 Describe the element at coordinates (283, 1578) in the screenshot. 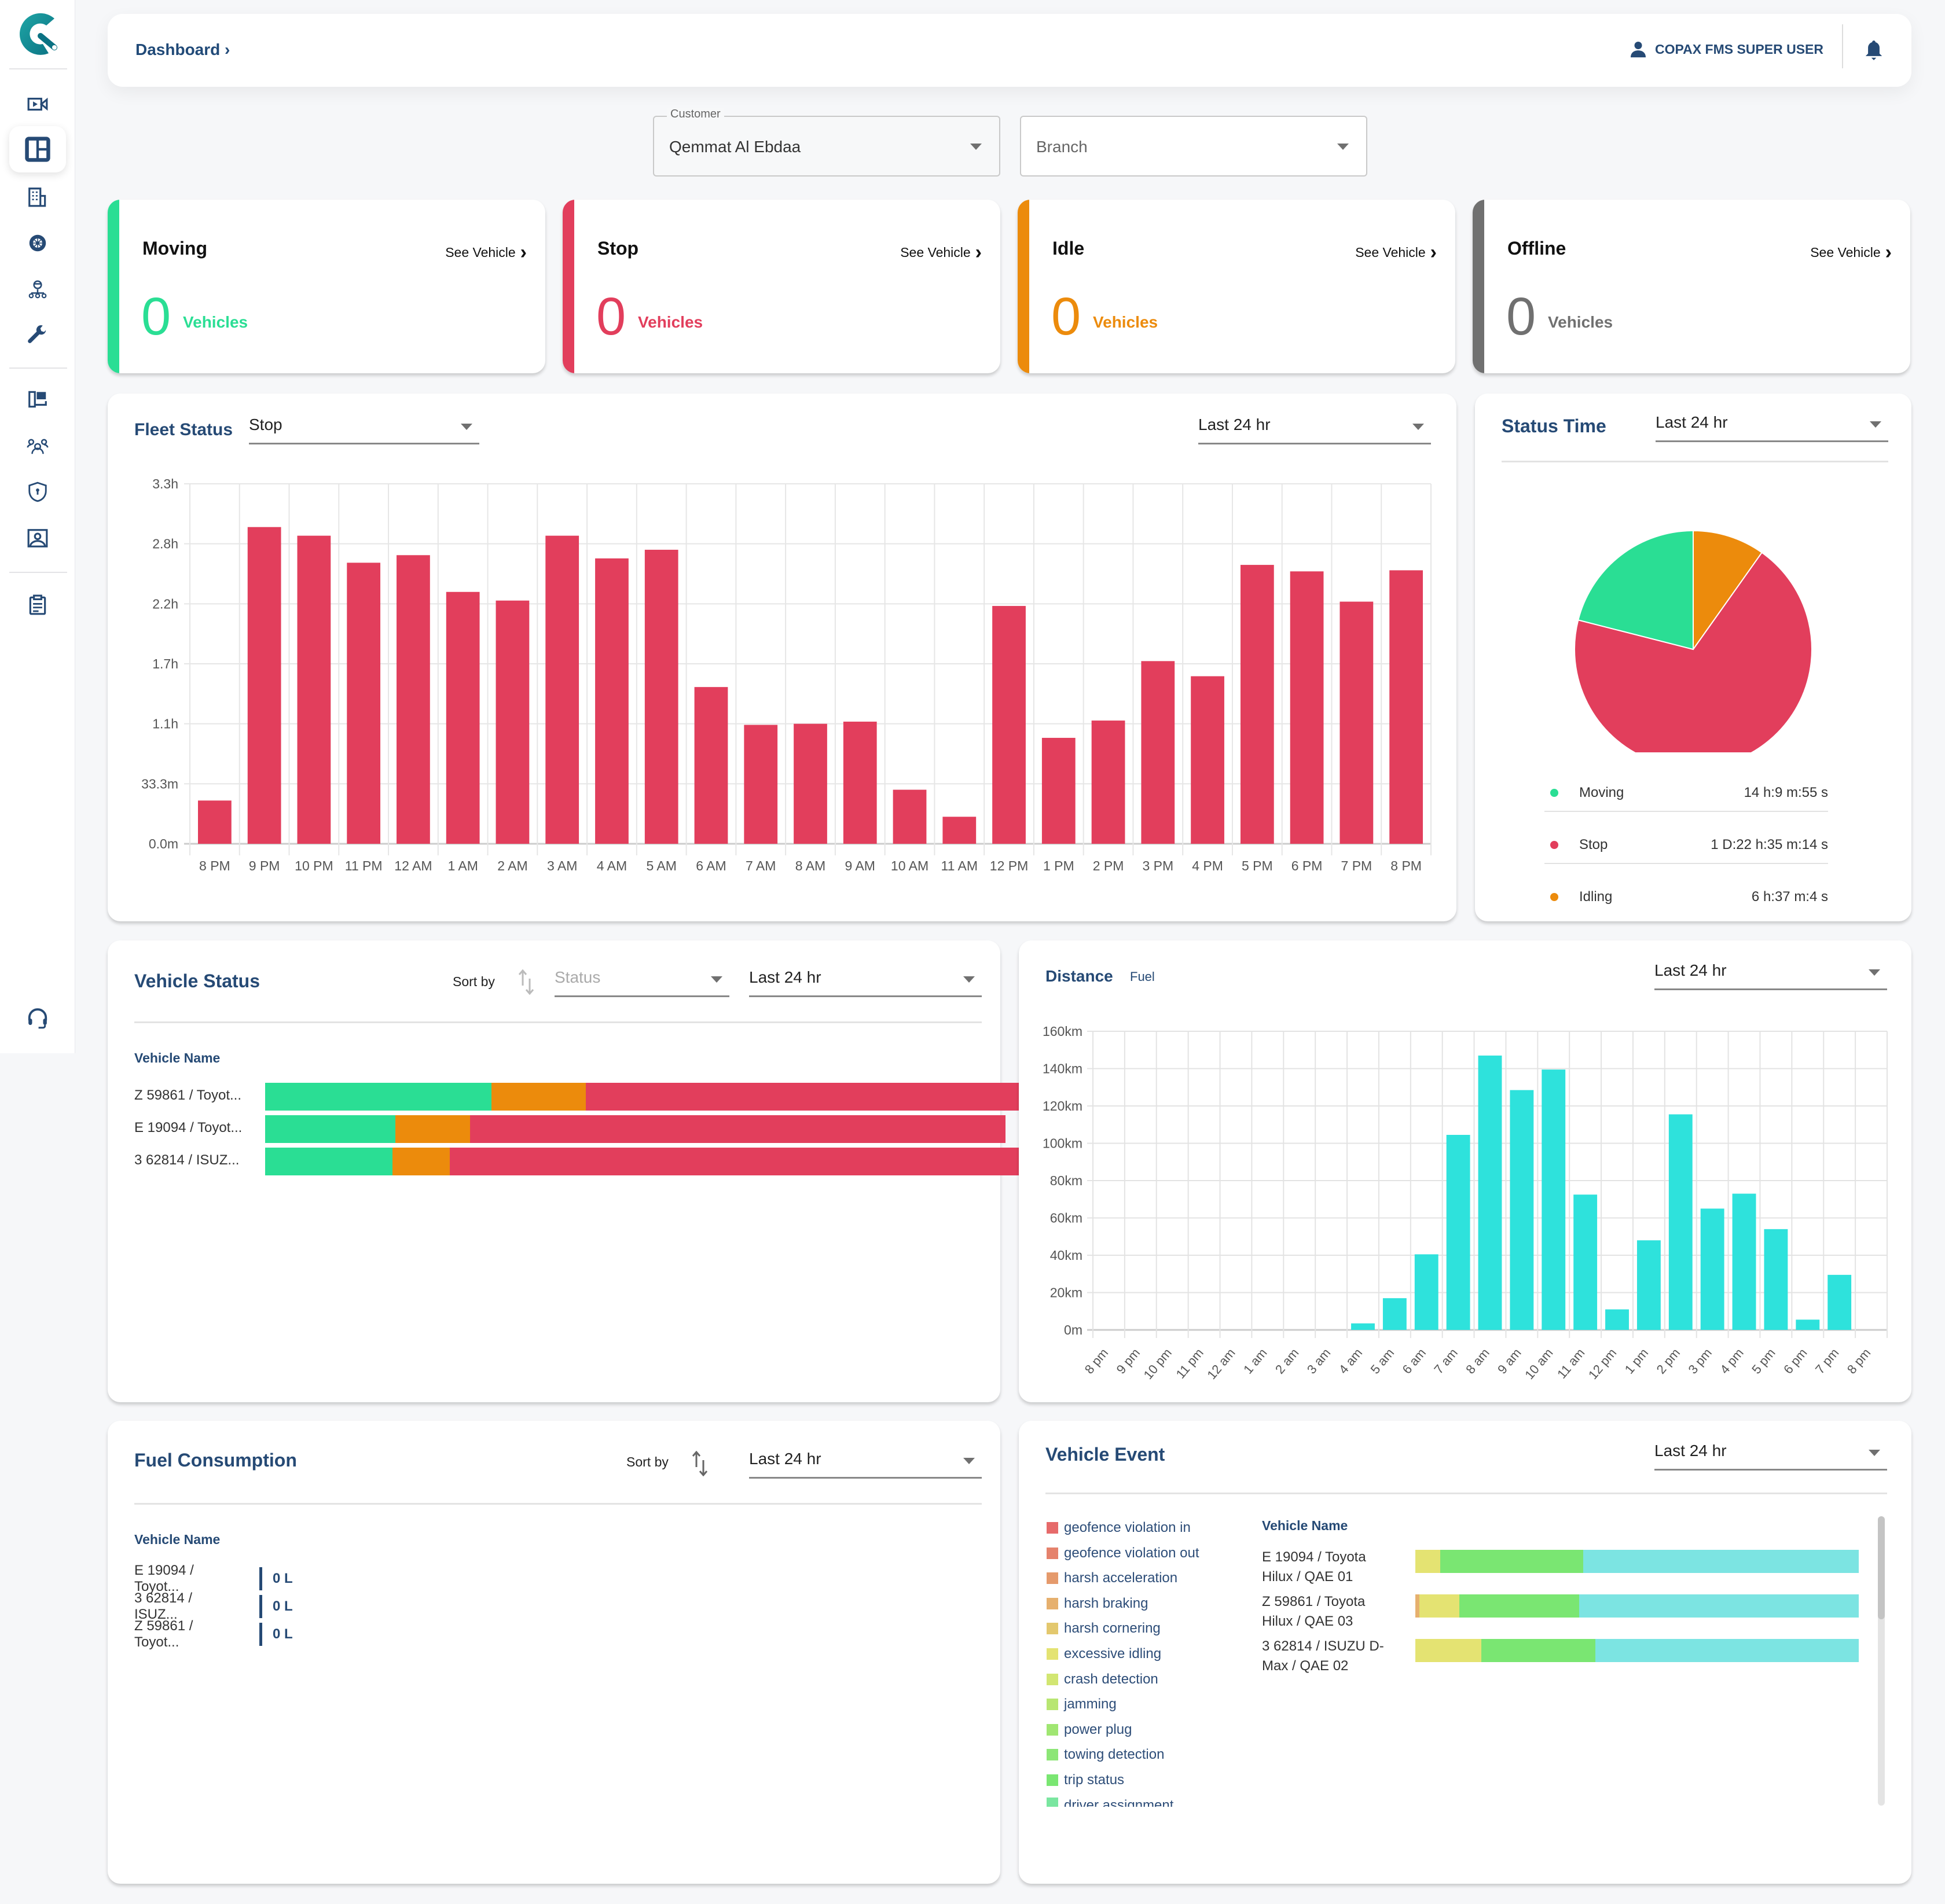

I see `fuel-value: 0 L` at that location.